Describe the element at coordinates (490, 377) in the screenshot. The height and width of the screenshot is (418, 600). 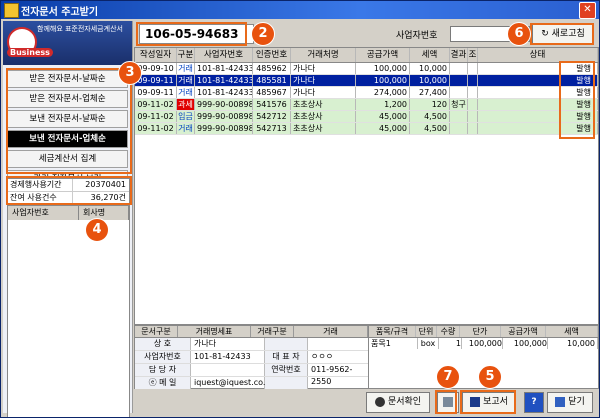
I see `badge-5: 5` at that location.